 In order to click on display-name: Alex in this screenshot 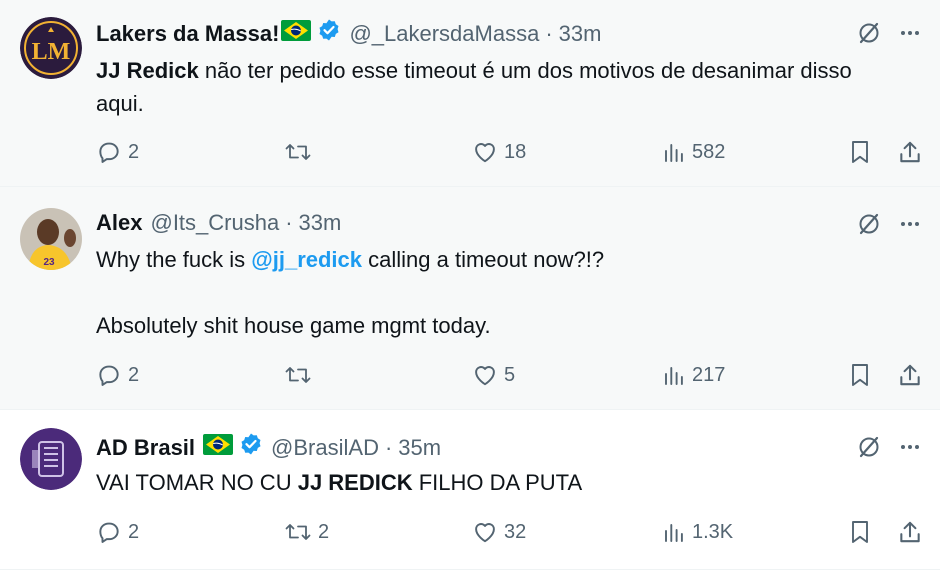, I will do `click(119, 223)`.